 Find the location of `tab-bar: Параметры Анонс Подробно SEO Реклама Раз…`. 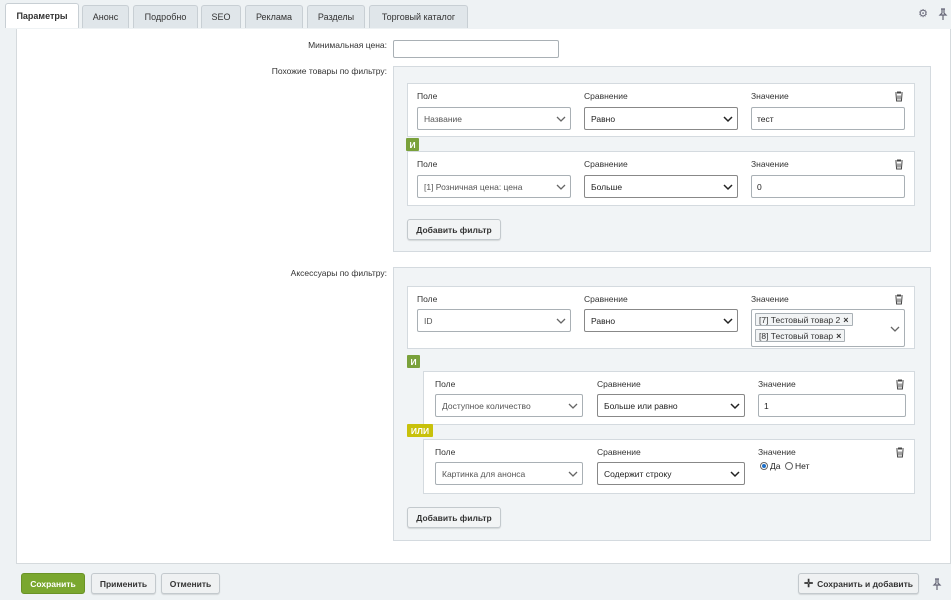

tab-bar: Параметры Анонс Подробно SEO Реклама Раз… is located at coordinates (475, 15).